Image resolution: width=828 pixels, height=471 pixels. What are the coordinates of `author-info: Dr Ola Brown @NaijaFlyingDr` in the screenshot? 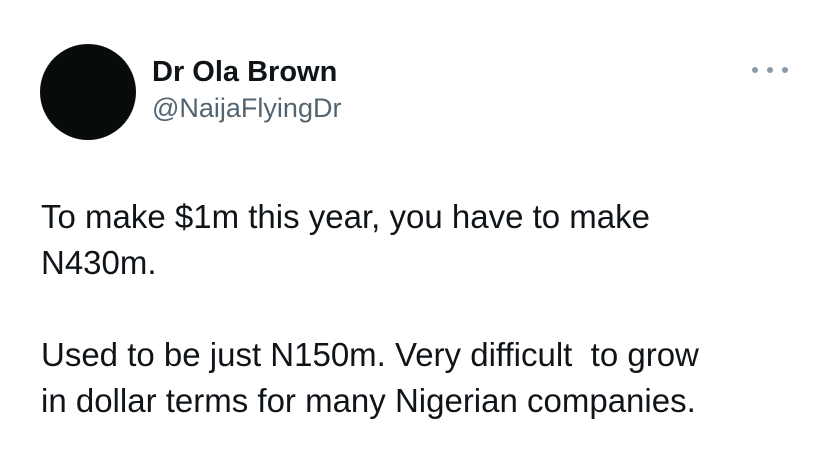 It's located at (246, 90).